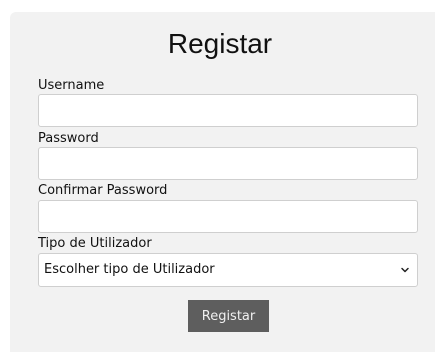 The image size is (435, 352). Describe the element at coordinates (103, 190) in the screenshot. I see `confirm-password-label: Confirmar Password` at that location.